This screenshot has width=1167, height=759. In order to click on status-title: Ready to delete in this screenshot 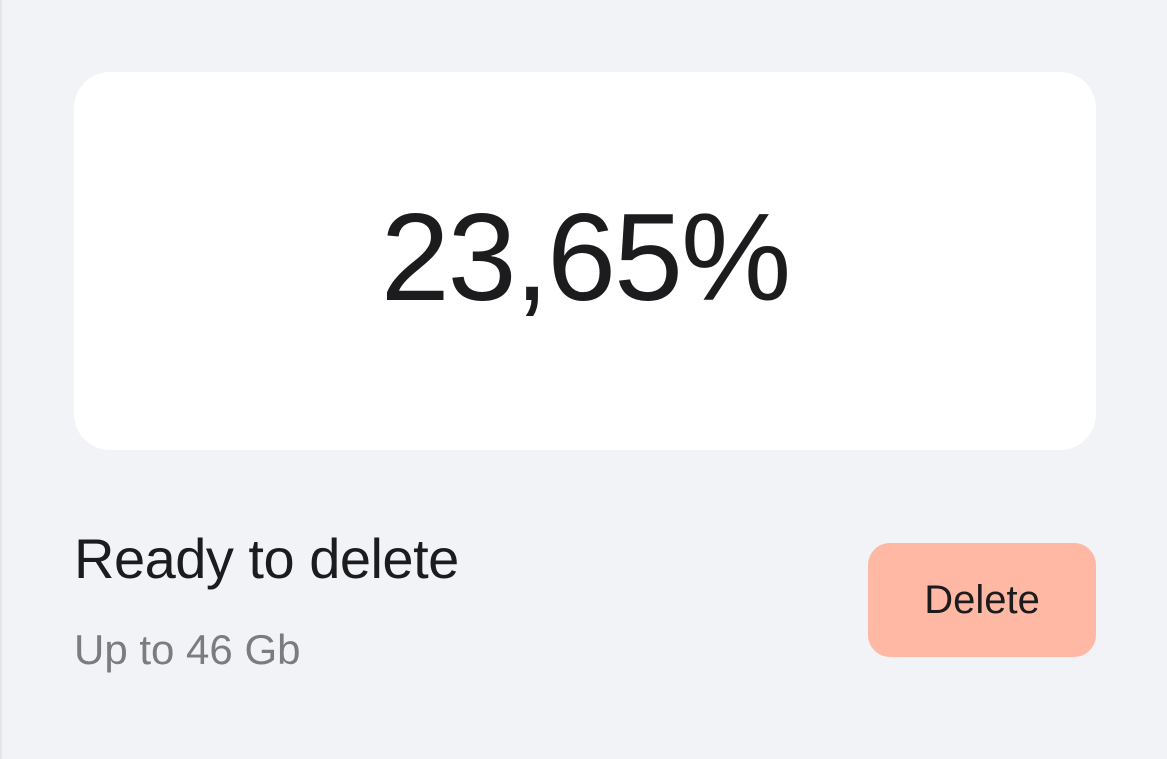, I will do `click(266, 558)`.